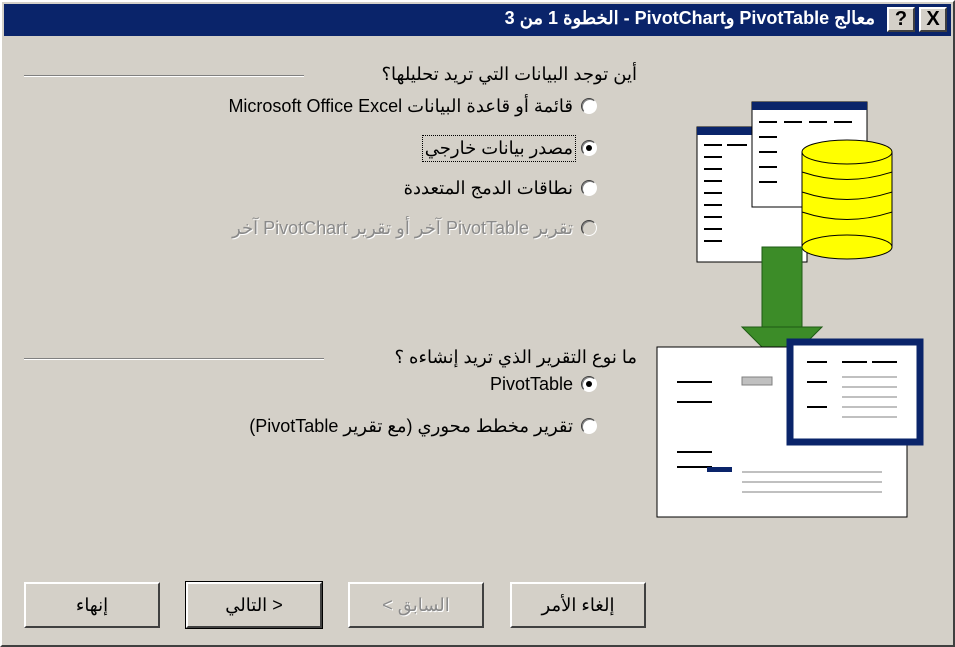 This screenshot has width=955, height=647. I want to click on other-report-radio, so click(589, 228).